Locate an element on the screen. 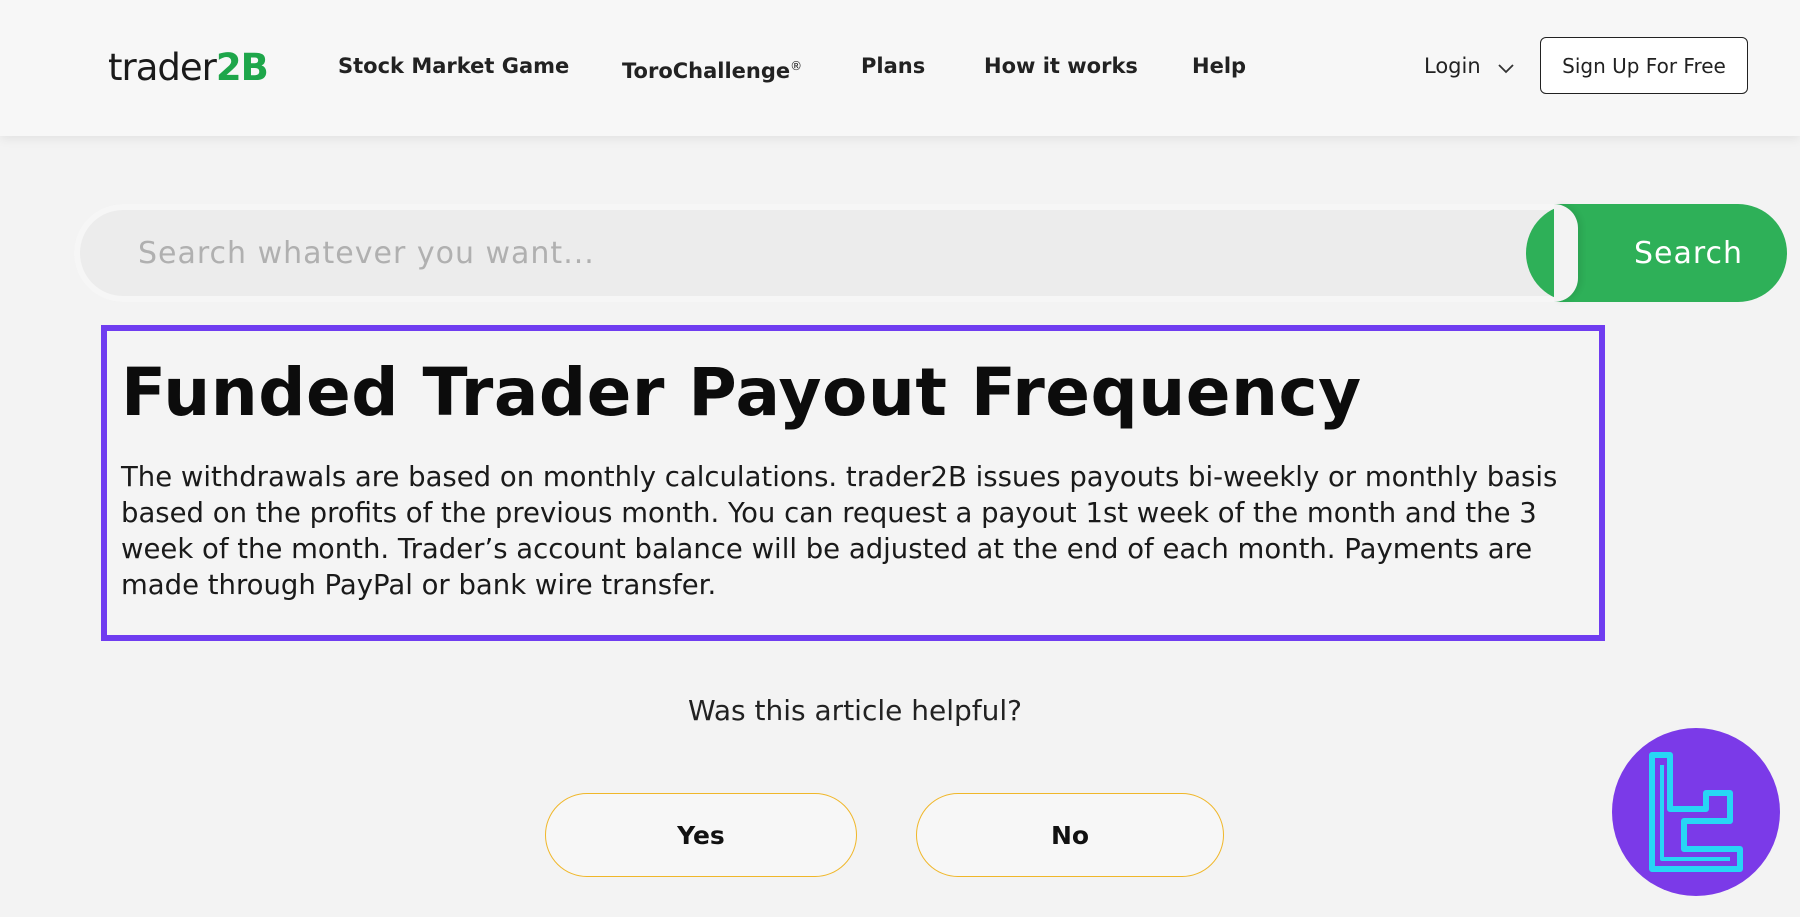 This screenshot has width=1800, height=917. nav-label: Stock Market Game is located at coordinates (454, 66).